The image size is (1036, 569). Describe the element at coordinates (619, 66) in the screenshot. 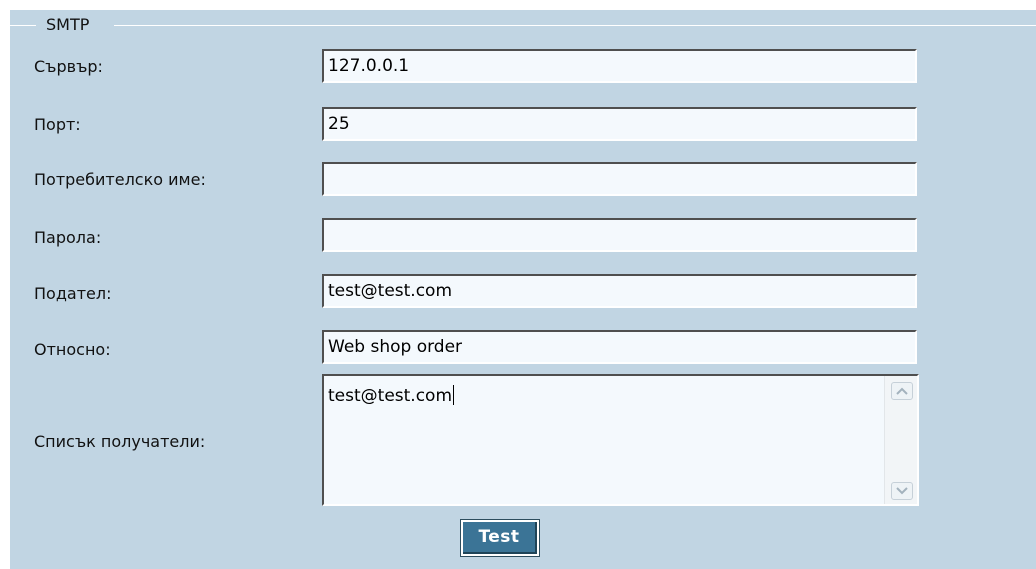

I see `server-input` at that location.